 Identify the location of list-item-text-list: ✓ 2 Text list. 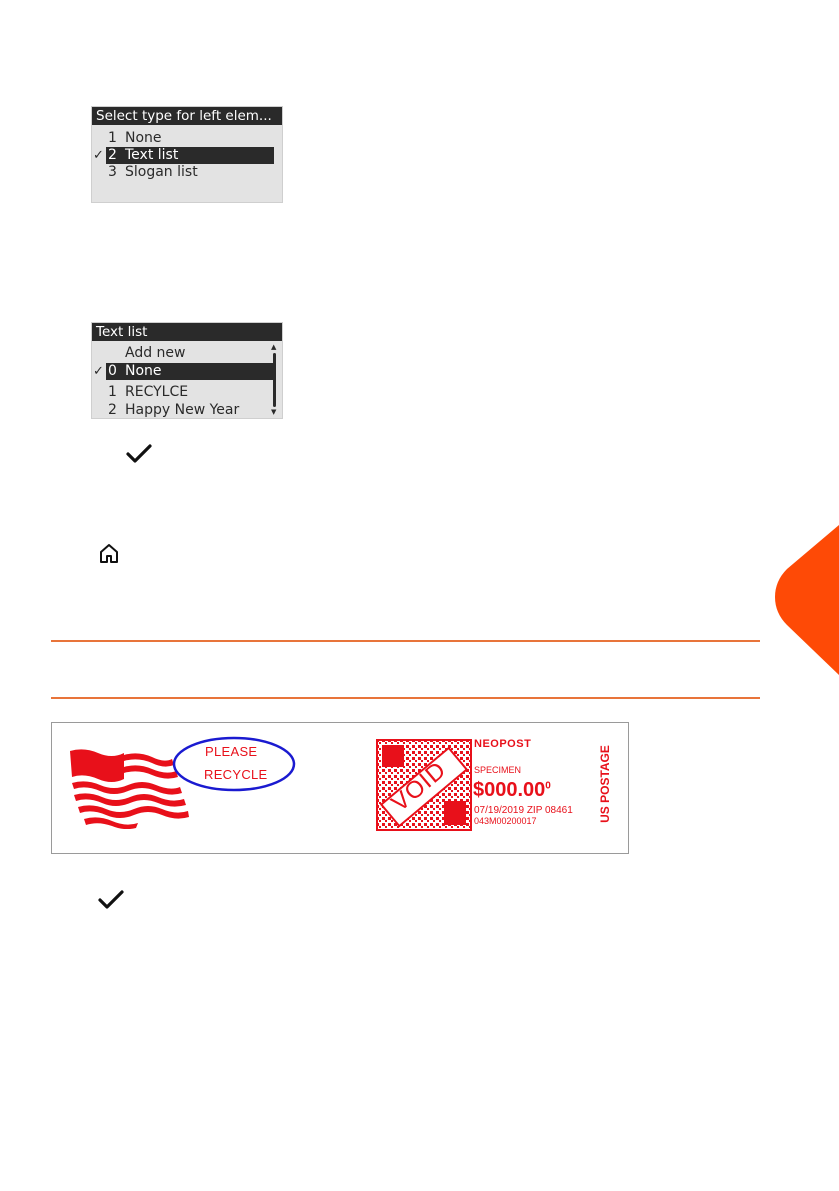
(187, 155).